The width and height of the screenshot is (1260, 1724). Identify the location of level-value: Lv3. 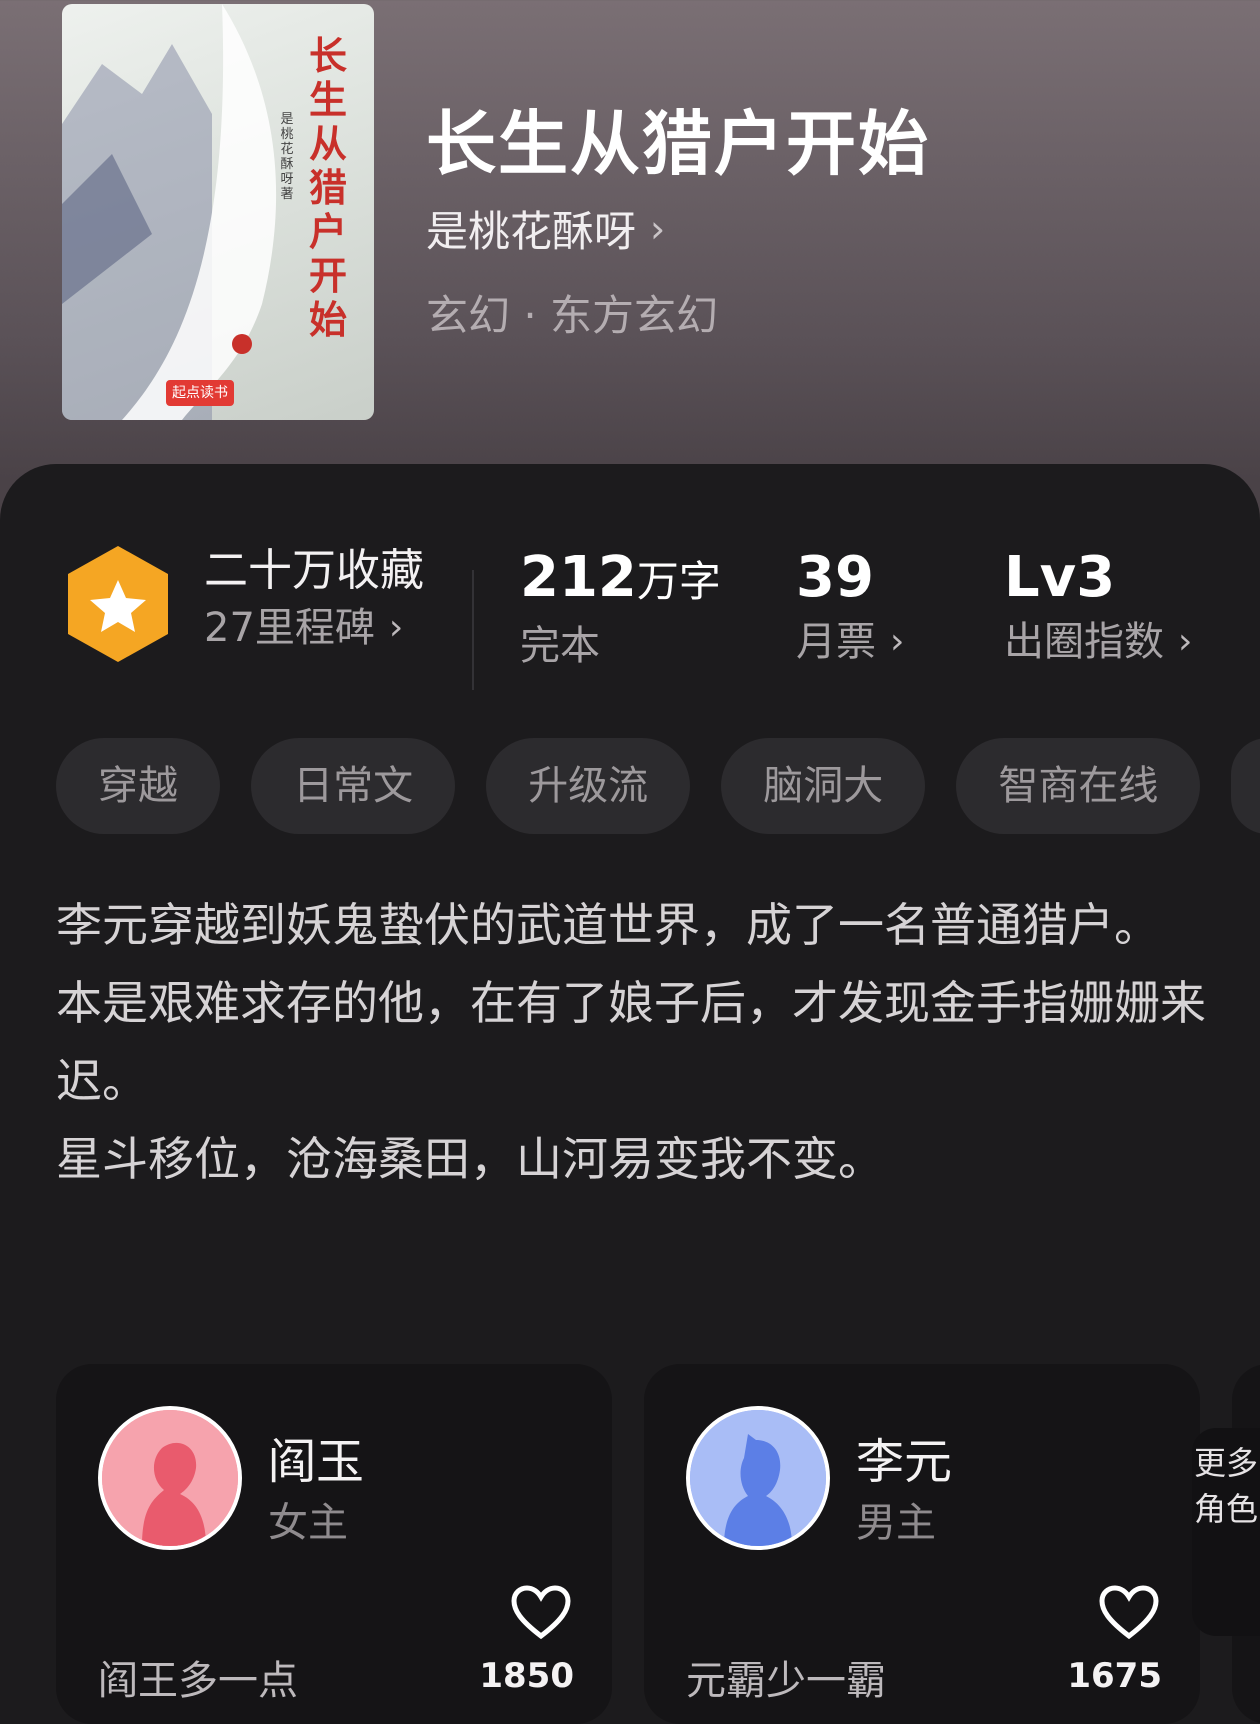
(1060, 577).